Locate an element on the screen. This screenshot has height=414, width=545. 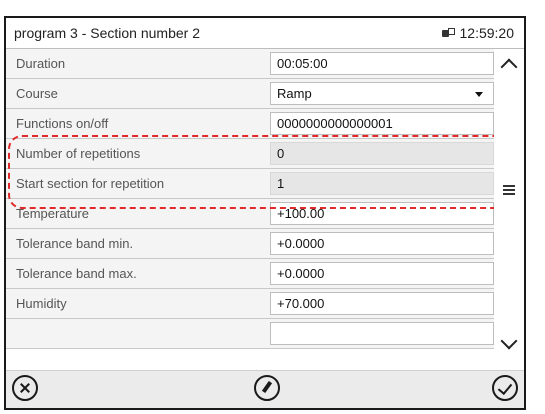
row-tolerance-max: Tolerance band max. +0.0000 is located at coordinates (250, 274).